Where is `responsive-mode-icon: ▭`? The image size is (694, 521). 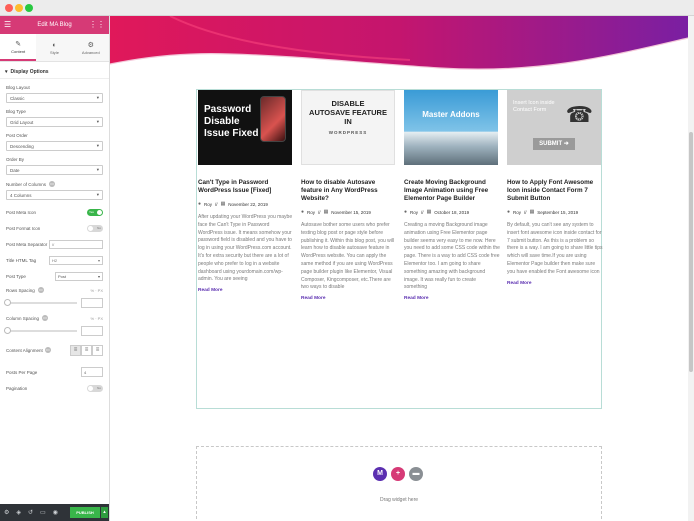 responsive-mode-icon: ▭ is located at coordinates (43, 512).